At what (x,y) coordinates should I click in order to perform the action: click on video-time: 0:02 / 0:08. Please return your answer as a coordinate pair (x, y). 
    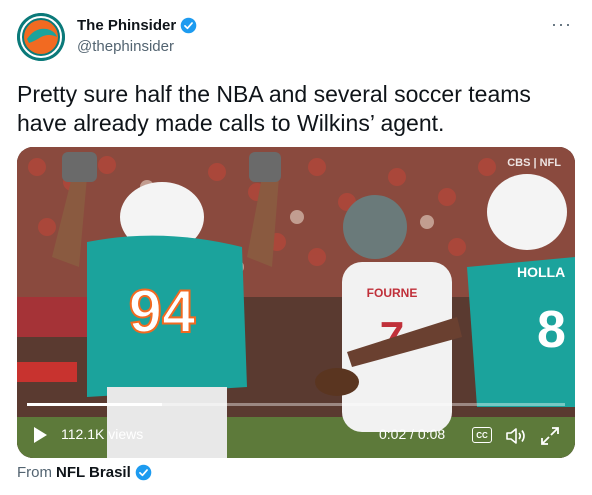
    Looking at the image, I should click on (412, 434).